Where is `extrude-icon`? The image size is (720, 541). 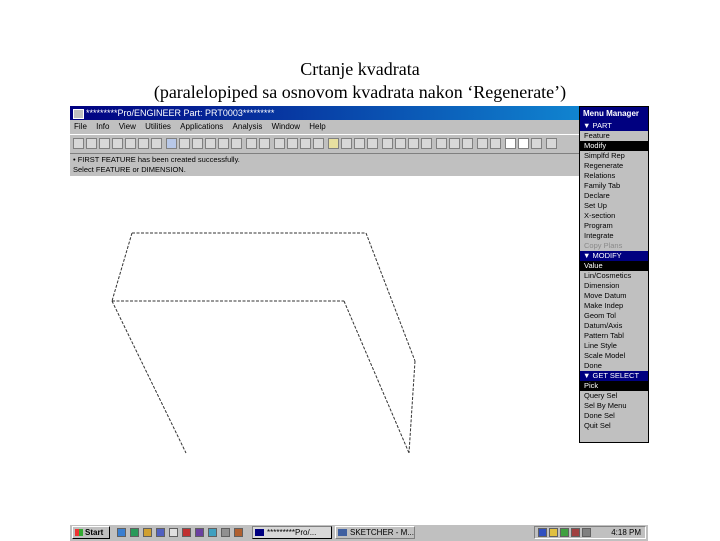
extrude-icon is located at coordinates (523, 143).